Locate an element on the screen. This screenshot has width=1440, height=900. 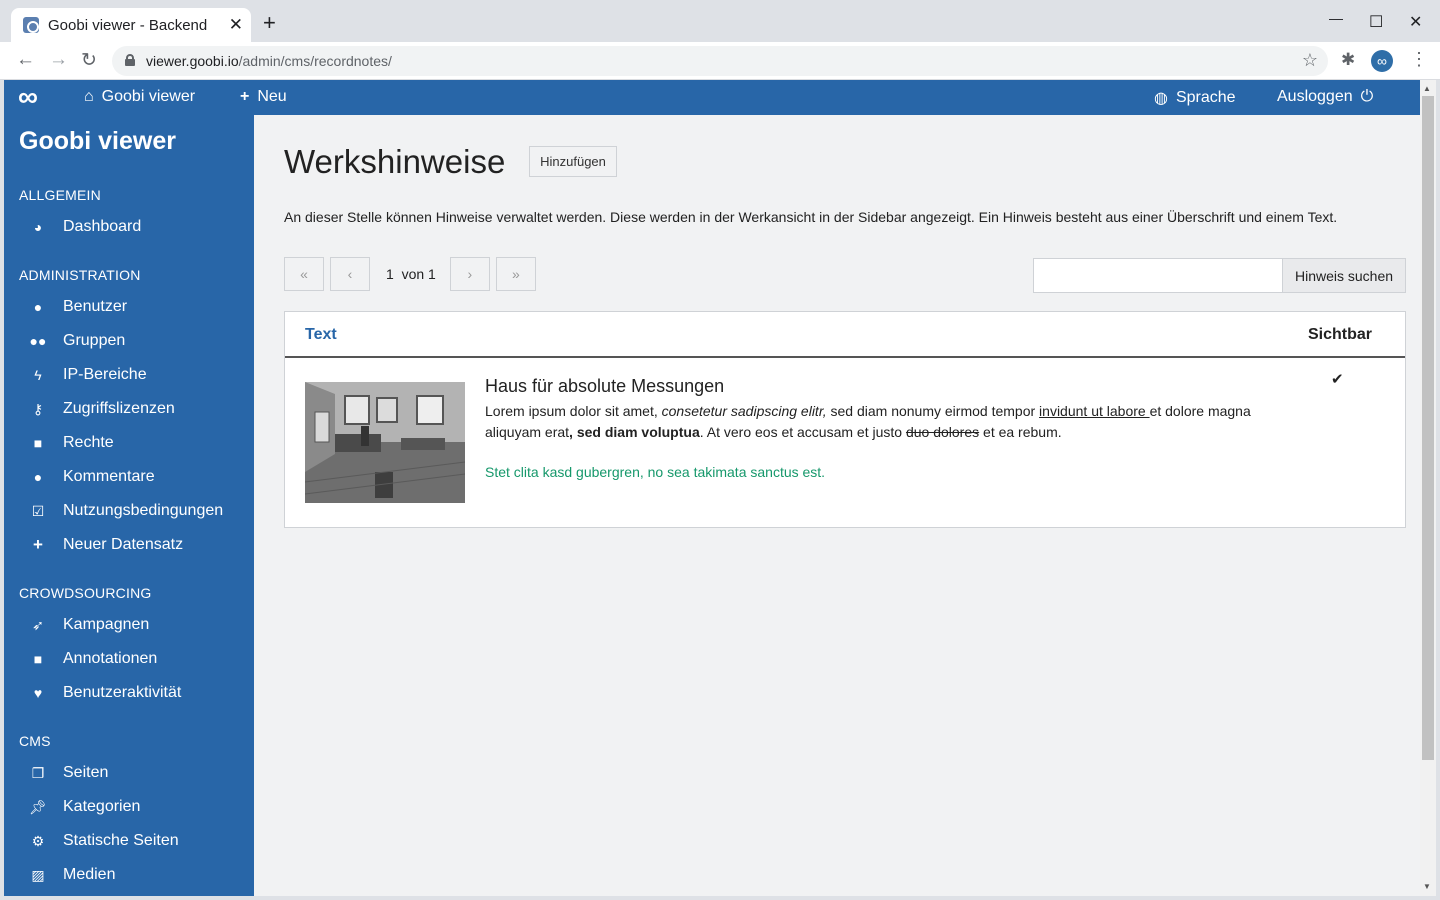
forward-arrow-icon: → is located at coordinates (58, 60).